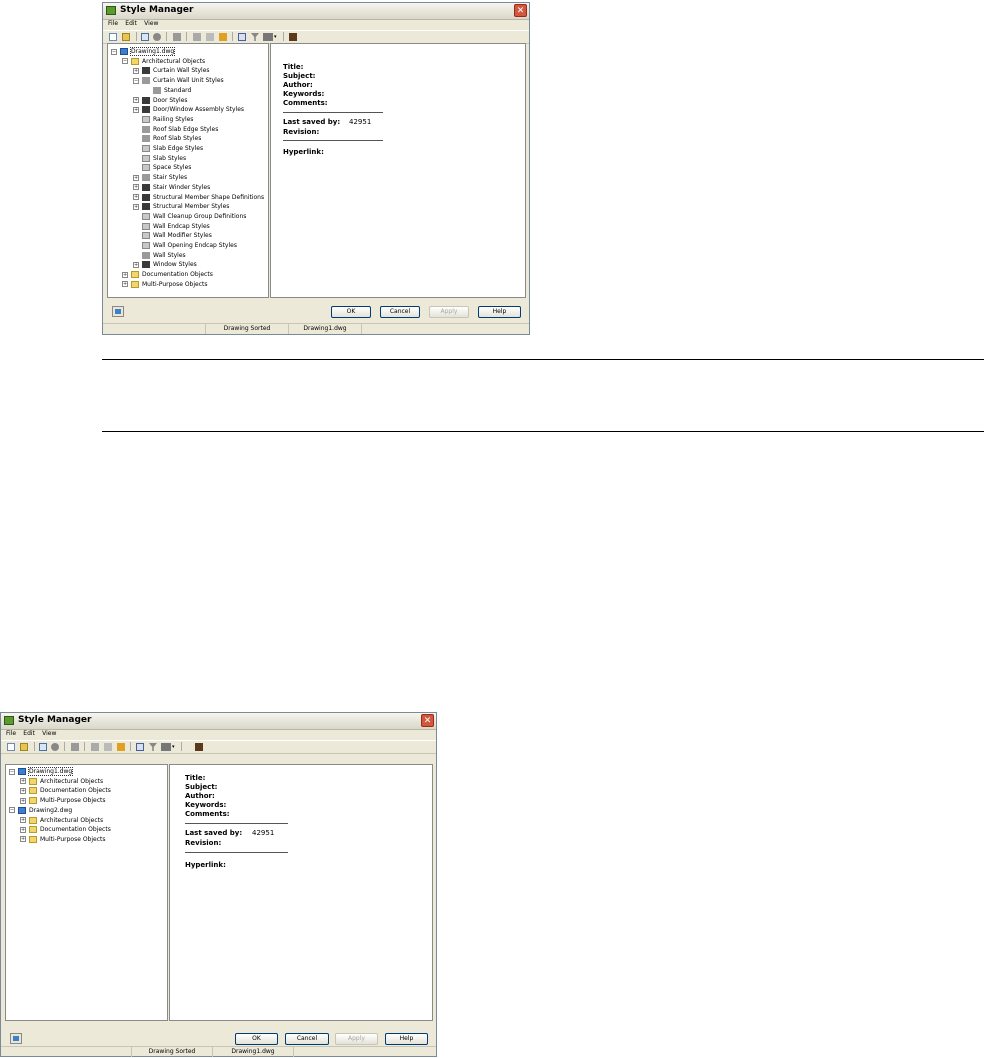 The image size is (984, 1058). I want to click on tree-item: − Curtain Wall Unit Styles, so click(178, 81).